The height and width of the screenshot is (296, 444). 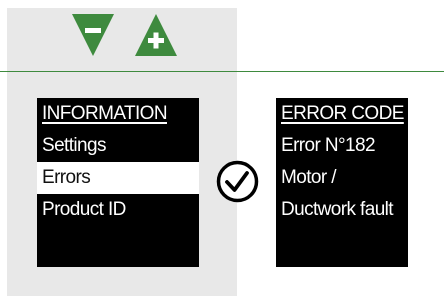 I want to click on check-circle-icon, so click(x=237, y=181).